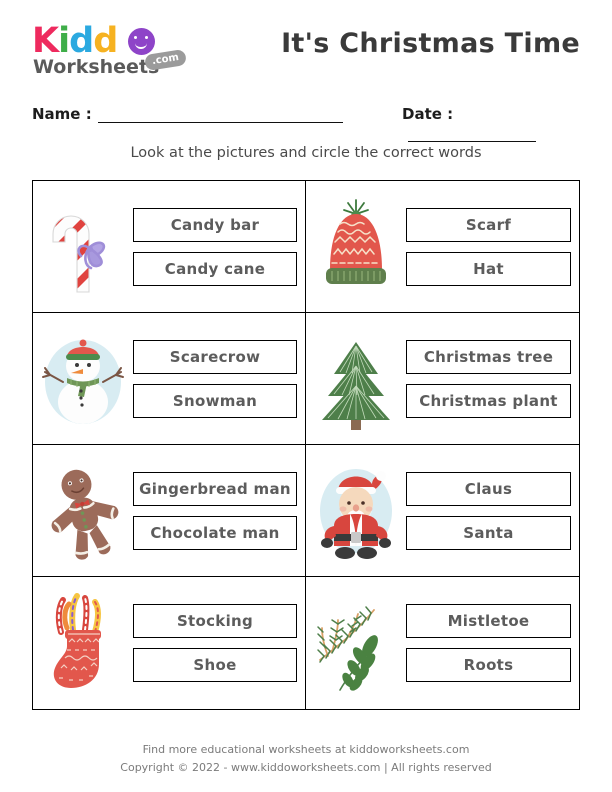  What do you see at coordinates (486, 246) in the screenshot?
I see `options-group: Scarf Hat` at bounding box center [486, 246].